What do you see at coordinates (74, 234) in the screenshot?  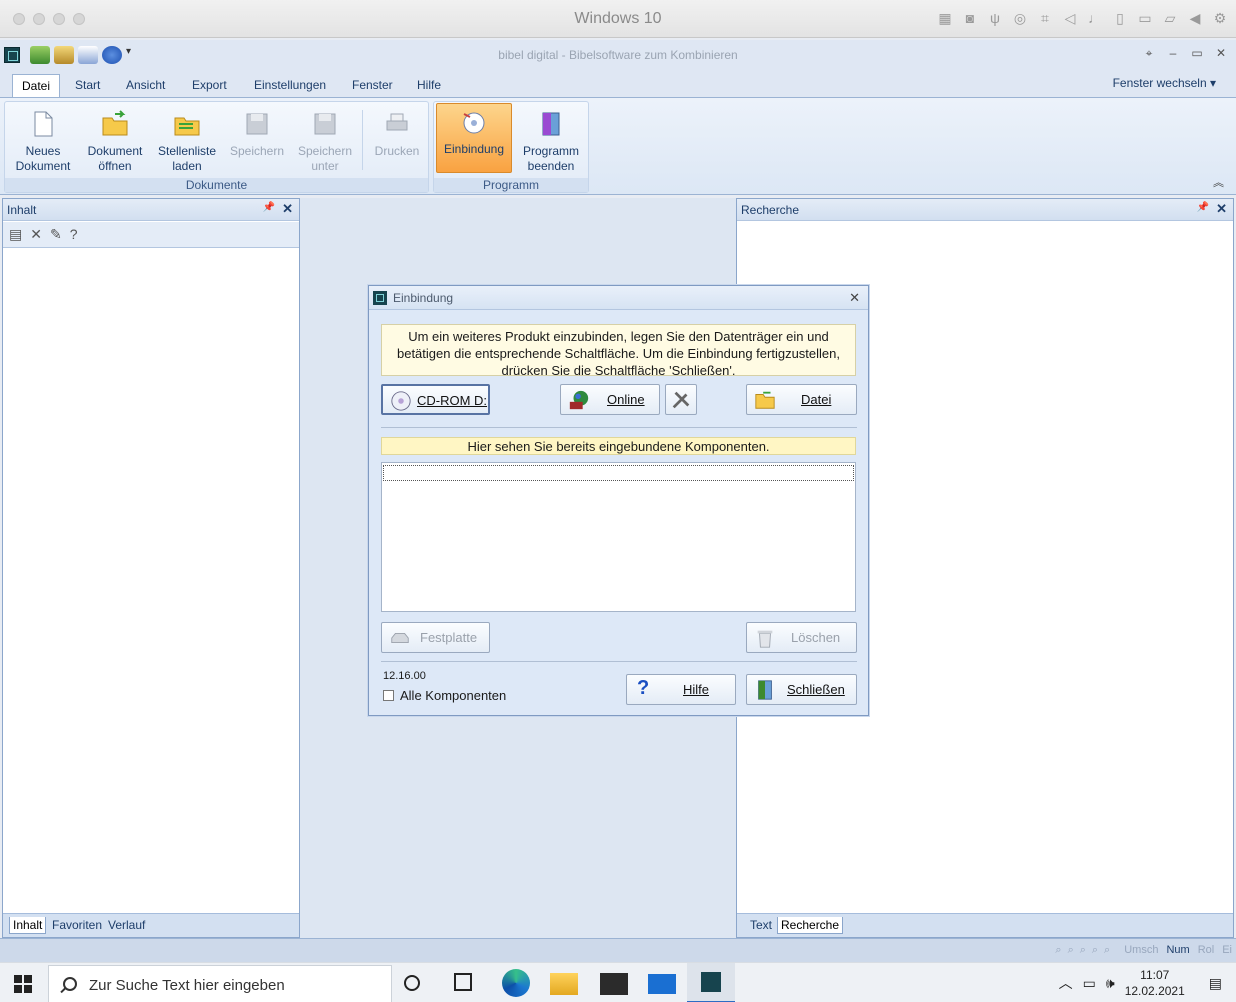 I see `question-icon: ?` at bounding box center [74, 234].